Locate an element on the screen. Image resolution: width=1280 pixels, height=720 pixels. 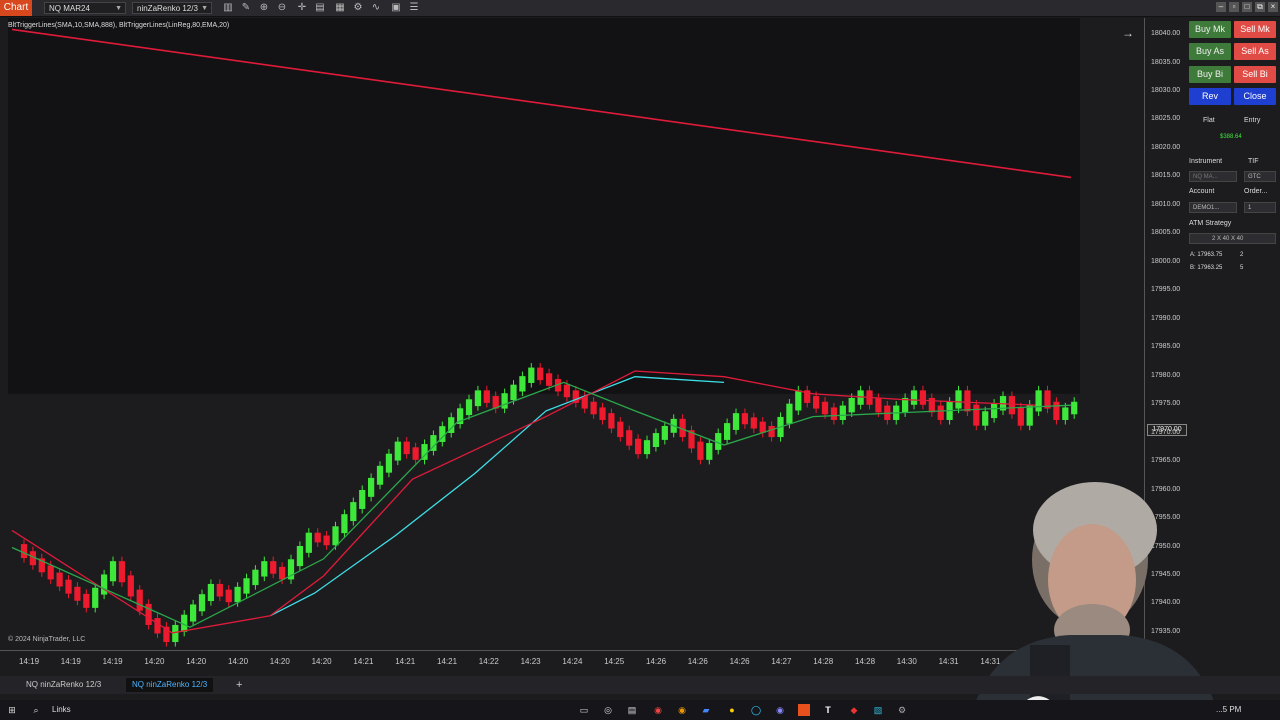
time-tick-label: 14:28 is located at coordinates (823, 661).